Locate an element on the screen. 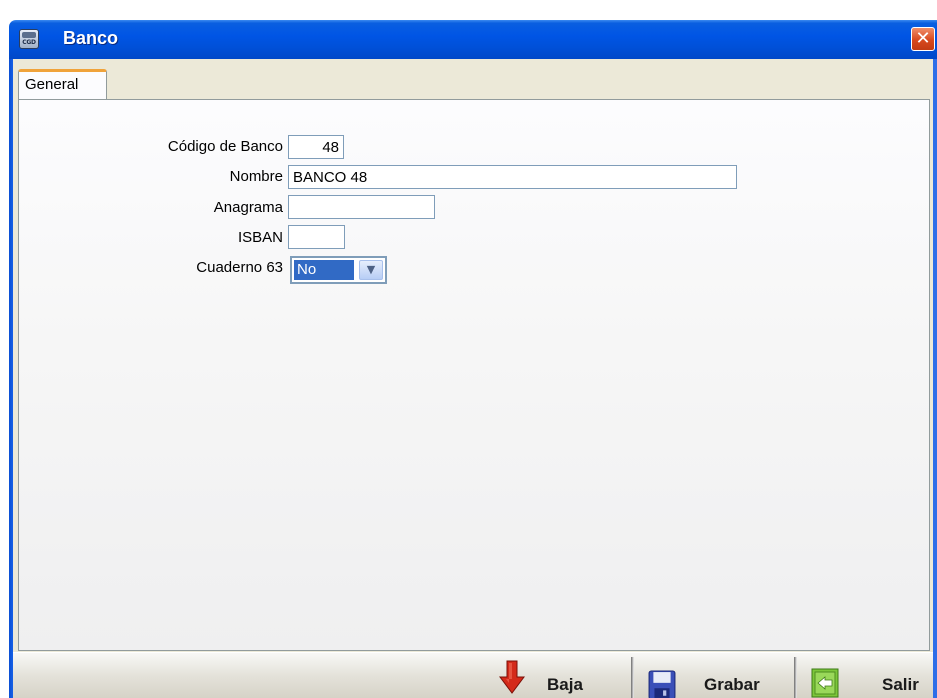 The width and height of the screenshot is (937, 698). baja-button: Baja is located at coordinates (559, 675).